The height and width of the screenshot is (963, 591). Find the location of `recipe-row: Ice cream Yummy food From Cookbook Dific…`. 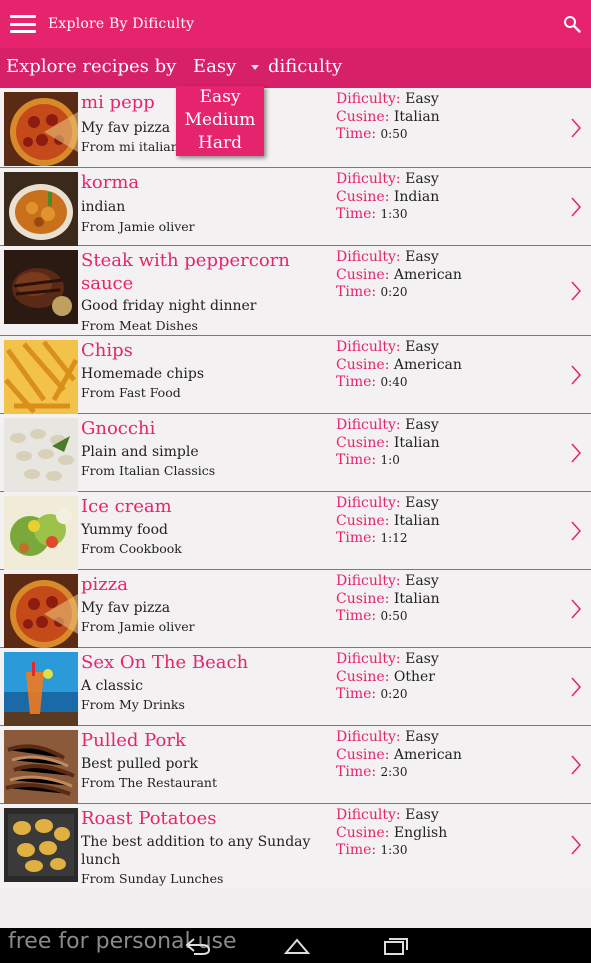

recipe-row: Ice cream Yummy food From Cookbook Dific… is located at coordinates (295, 531).